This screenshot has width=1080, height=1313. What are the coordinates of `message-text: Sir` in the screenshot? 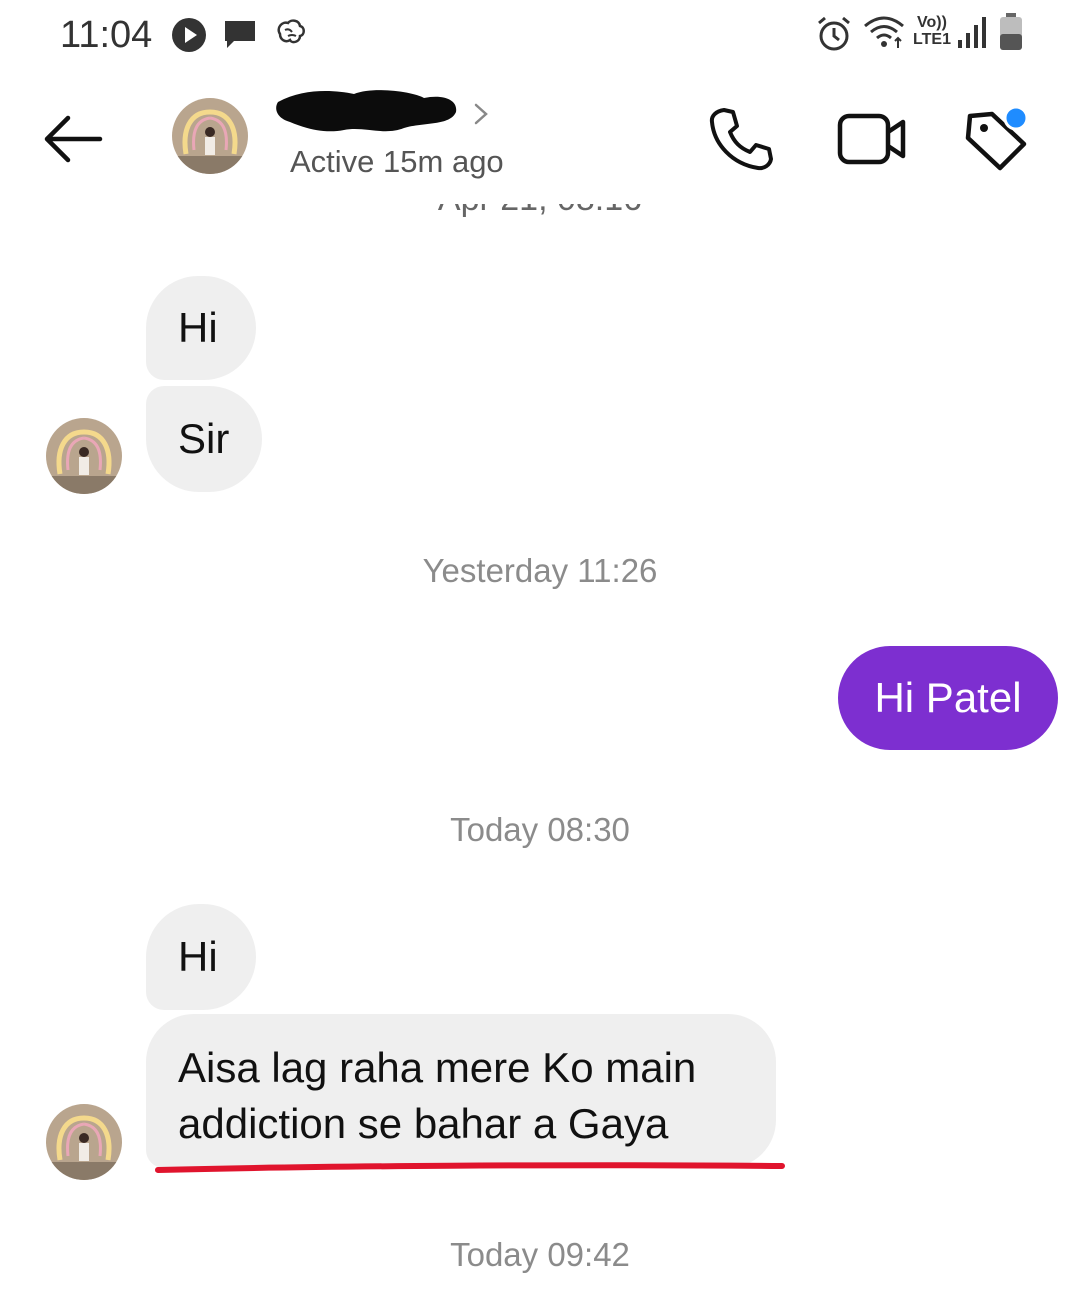 It's located at (204, 438).